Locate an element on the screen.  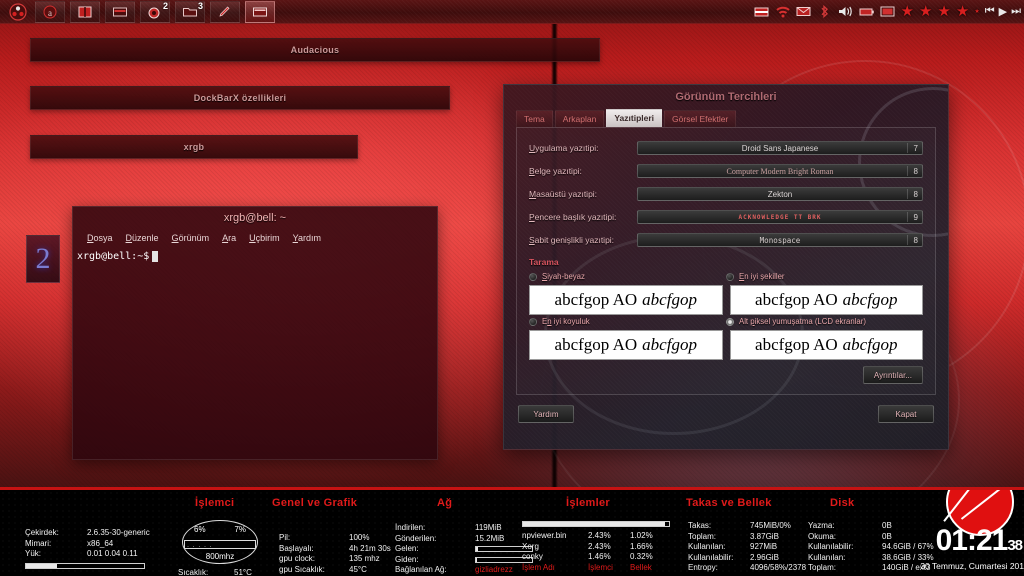
conky-value: gizliadrezz is located at coordinates (494, 569).